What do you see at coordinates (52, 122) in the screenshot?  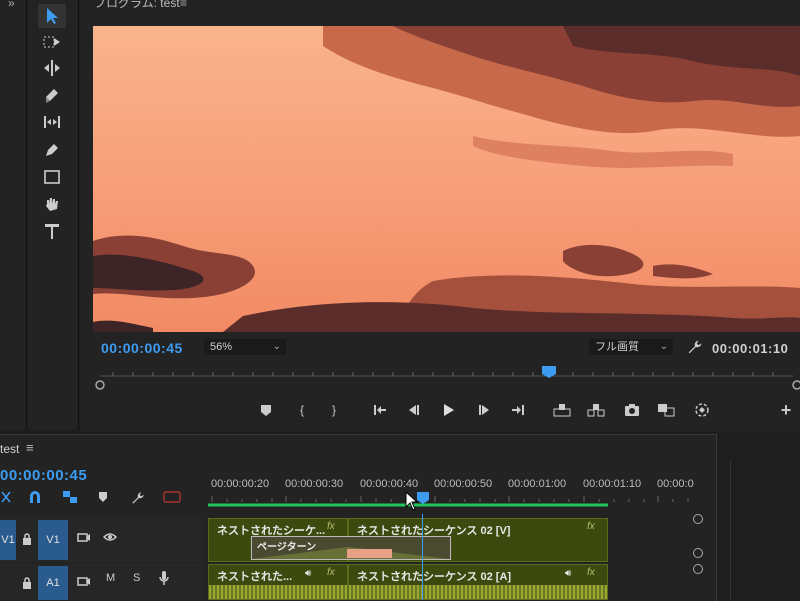 I see `slip-tool-icon` at bounding box center [52, 122].